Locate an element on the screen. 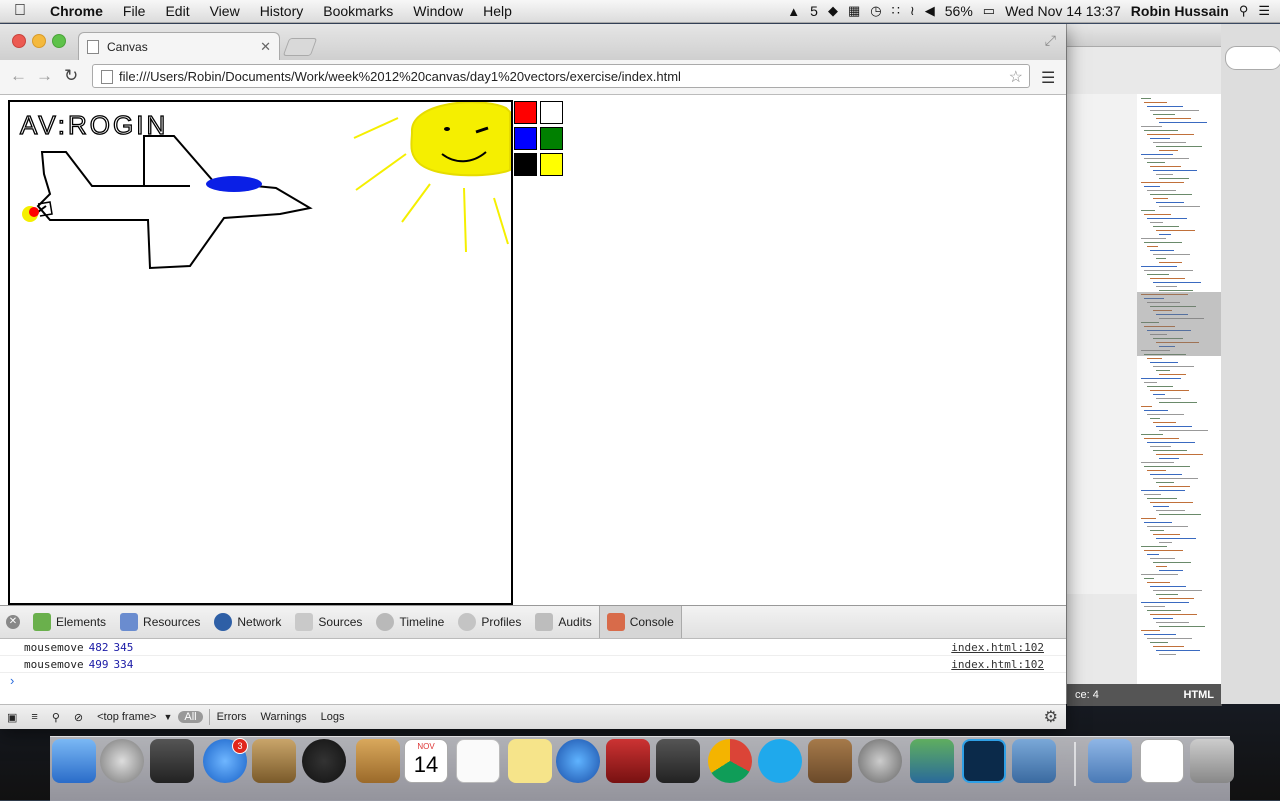 The height and width of the screenshot is (801, 1280). menu-edit: Edit is located at coordinates (177, 11).